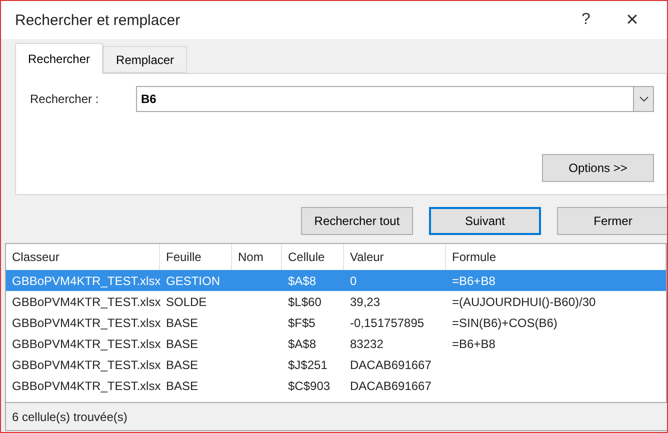 The height and width of the screenshot is (433, 668). I want to click on table-cell: $J$251, so click(313, 364).